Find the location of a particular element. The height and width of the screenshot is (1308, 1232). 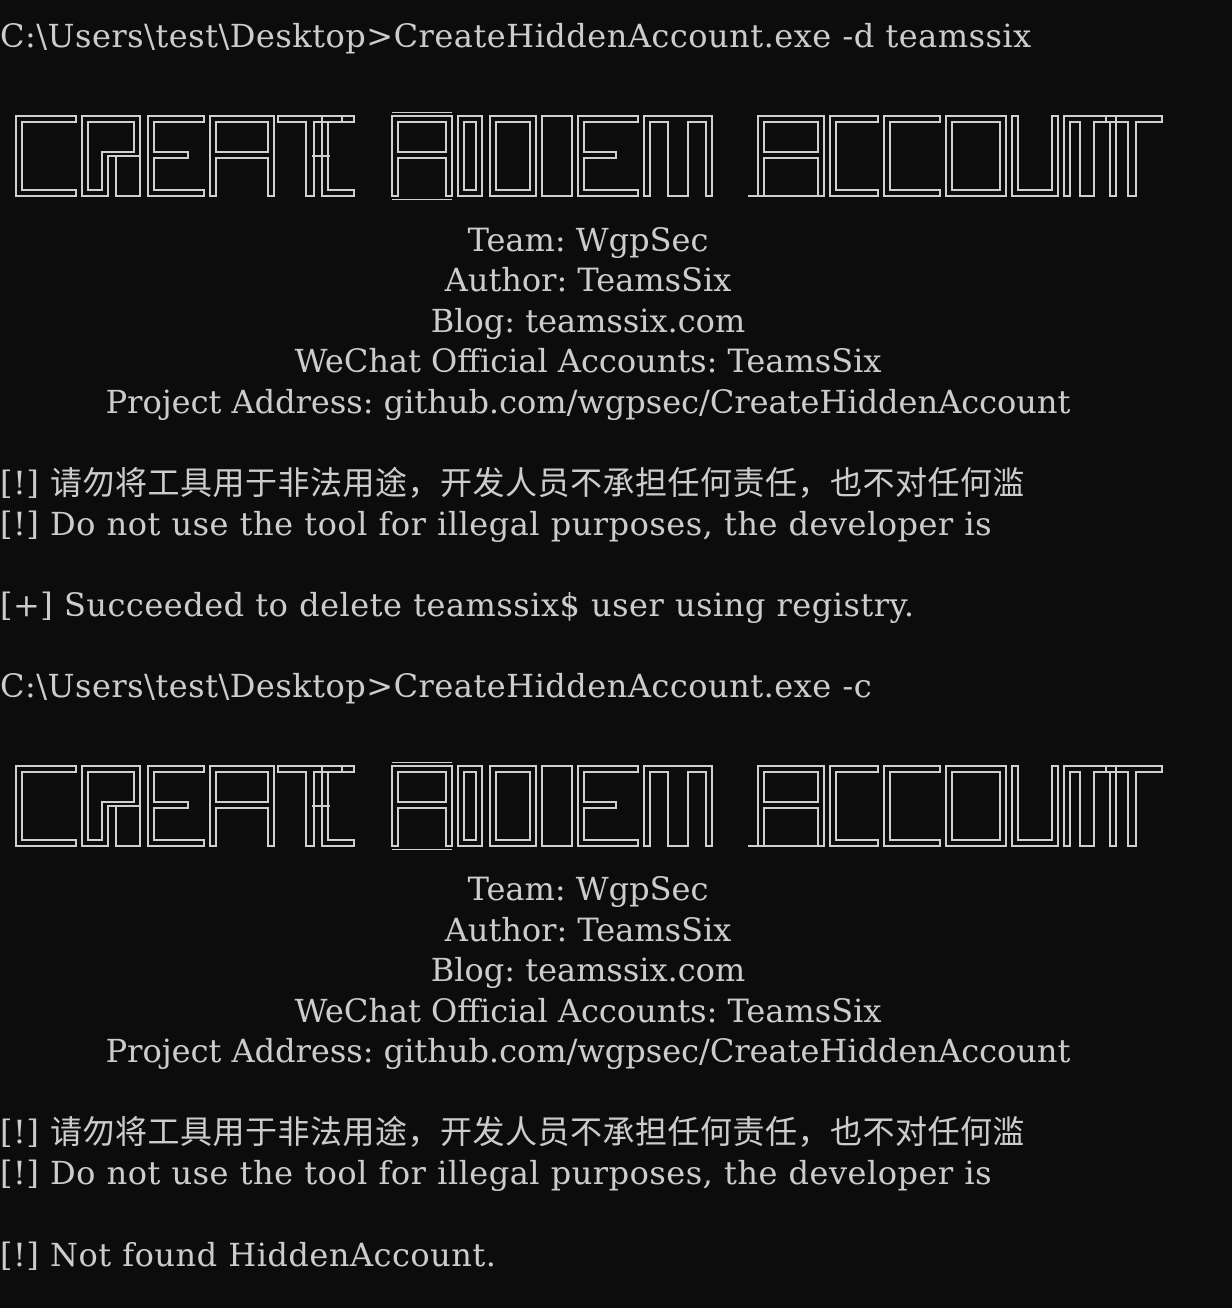

check-result-line: [!] Not found HiddenAccount. is located at coordinates (248, 1255).